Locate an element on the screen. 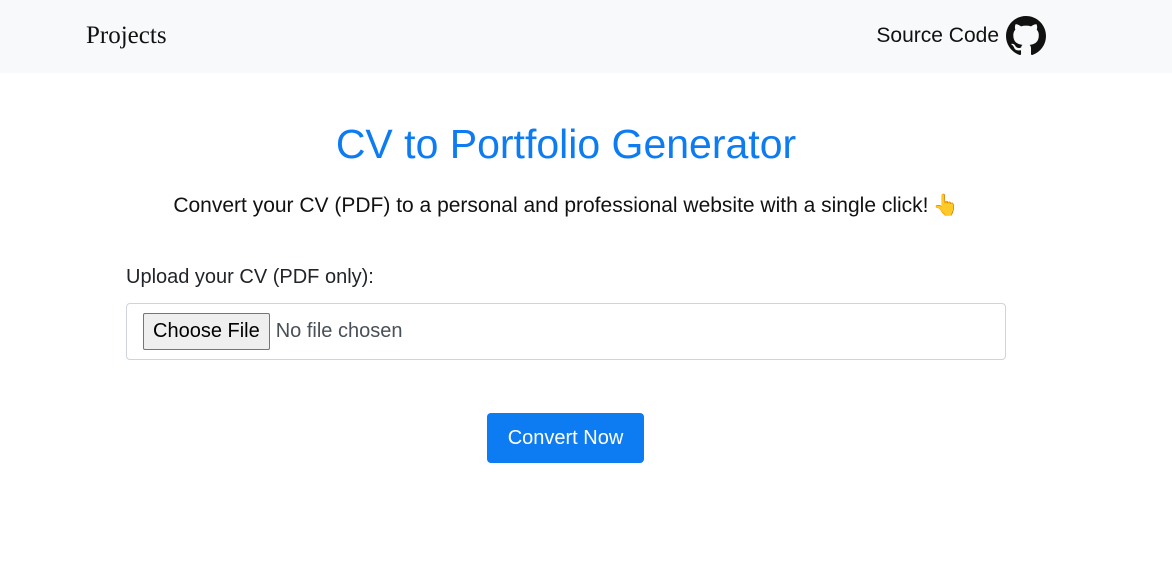  convert-now-button: Convert Now is located at coordinates (565, 438).